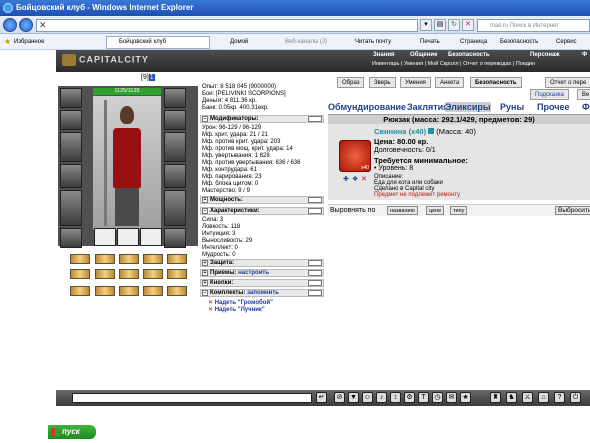 The image size is (590, 443). Describe the element at coordinates (239, 42) in the screenshot. I see `home-button: Домой` at that location.